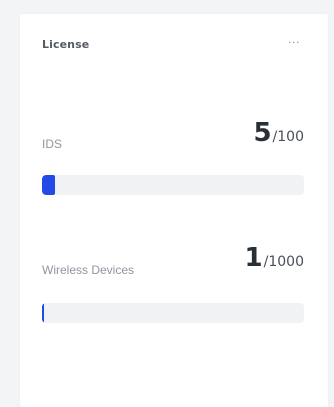 Image resolution: width=334 pixels, height=407 pixels. What do you see at coordinates (286, 262) in the screenshot?
I see `value-max-wireless-devices: 1000` at bounding box center [286, 262].